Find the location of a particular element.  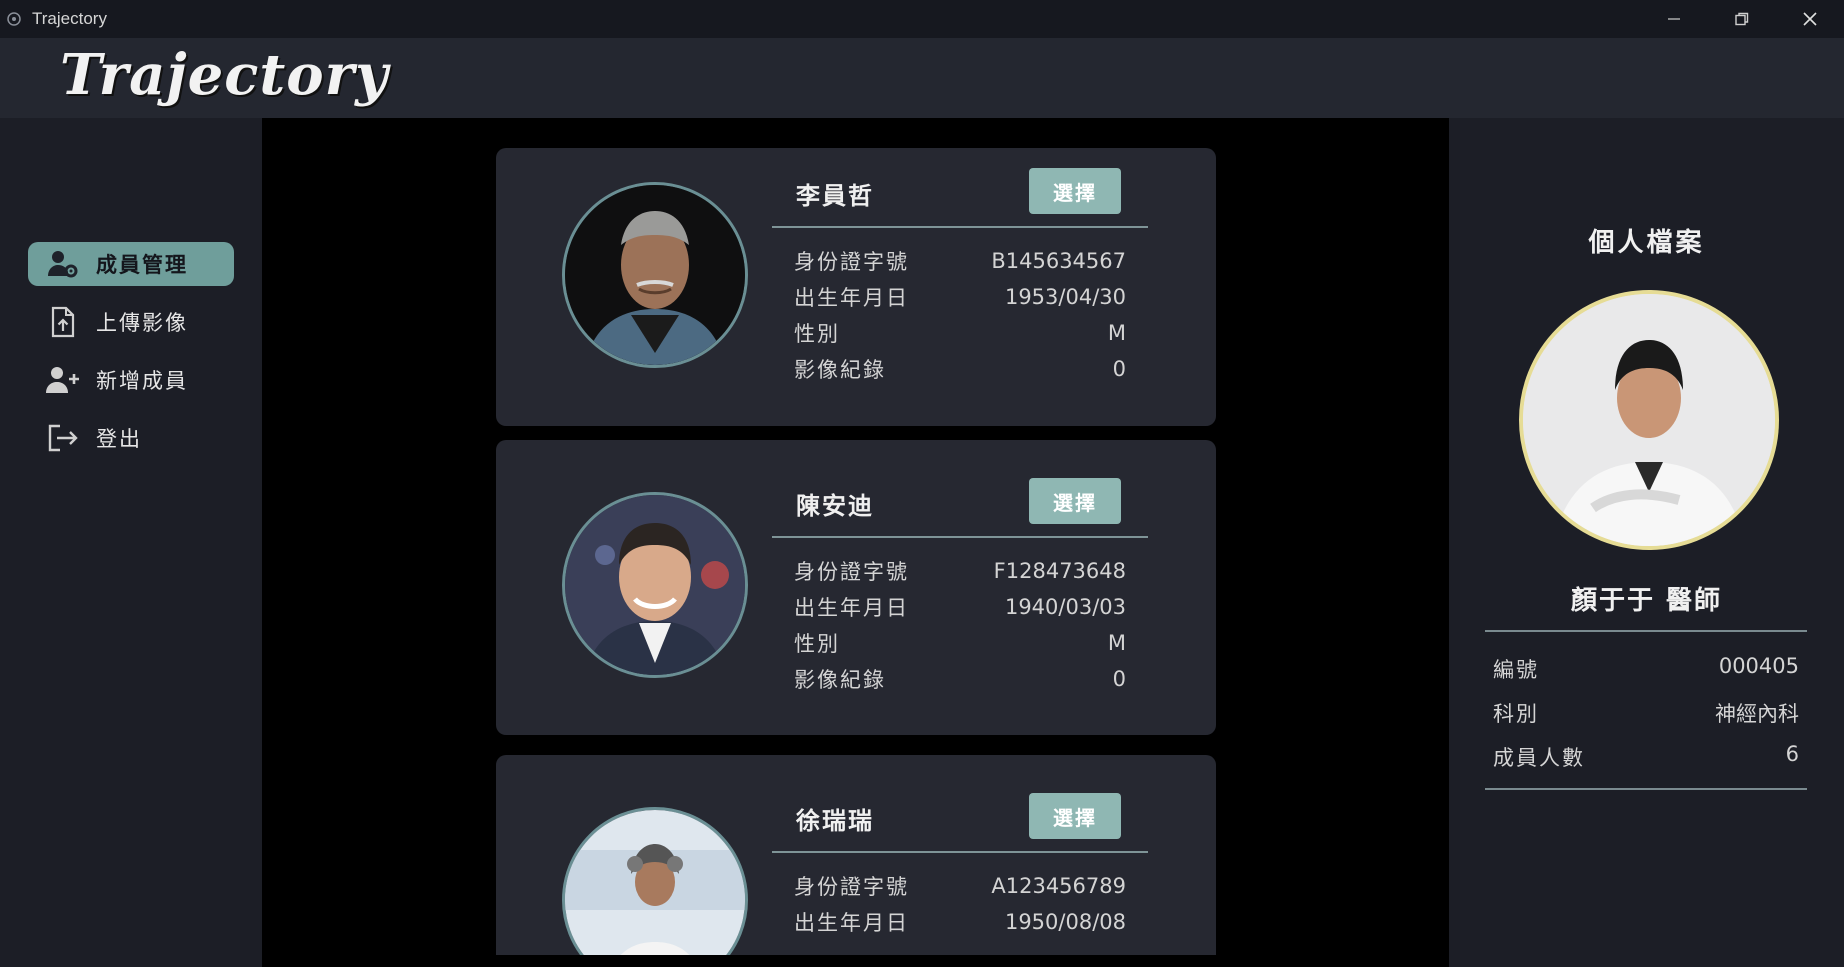

field-value: F128473648 is located at coordinates (1059, 571).